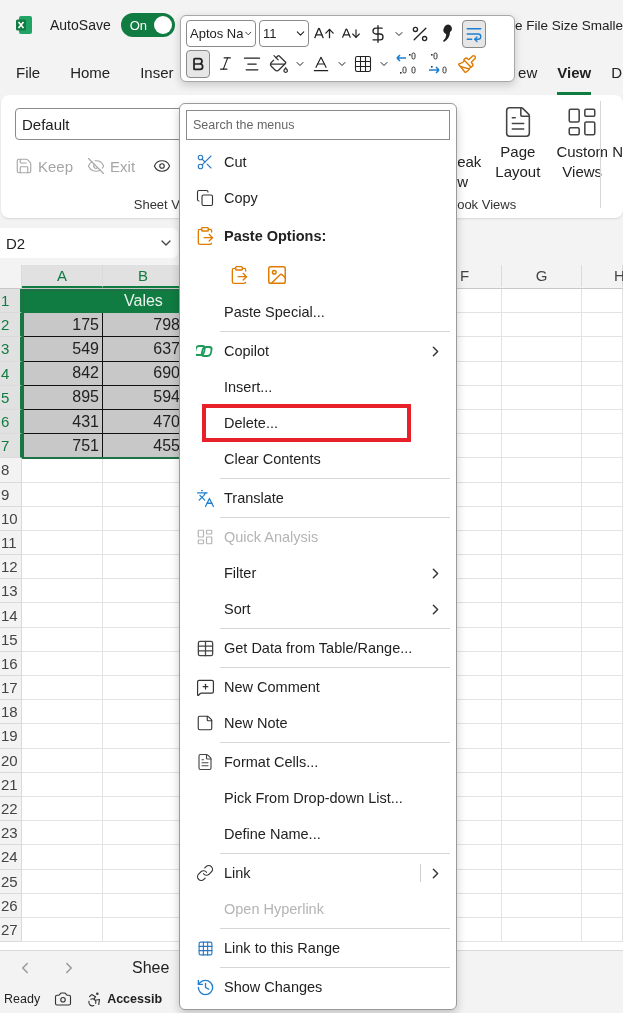 The image size is (623, 1013). Describe the element at coordinates (11, 930) in the screenshot. I see `row-header: 27` at that location.